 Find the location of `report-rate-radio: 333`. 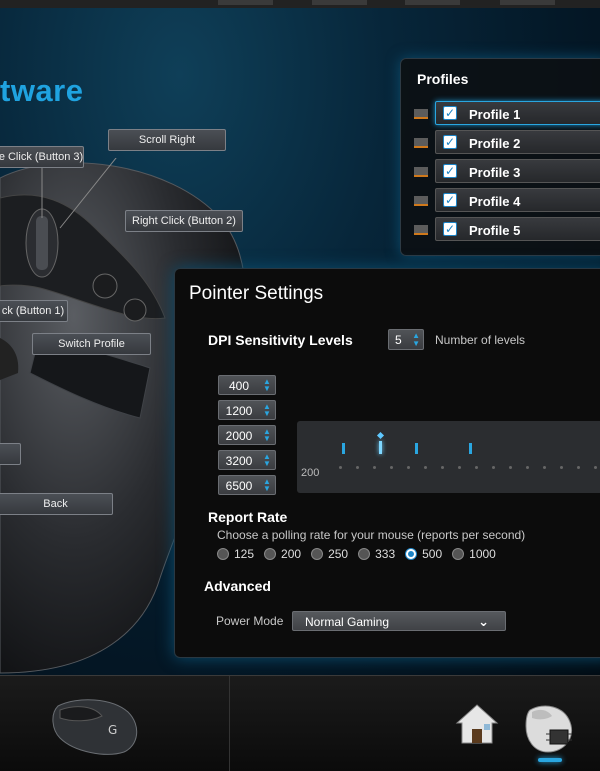

report-rate-radio: 333 is located at coordinates (376, 554).